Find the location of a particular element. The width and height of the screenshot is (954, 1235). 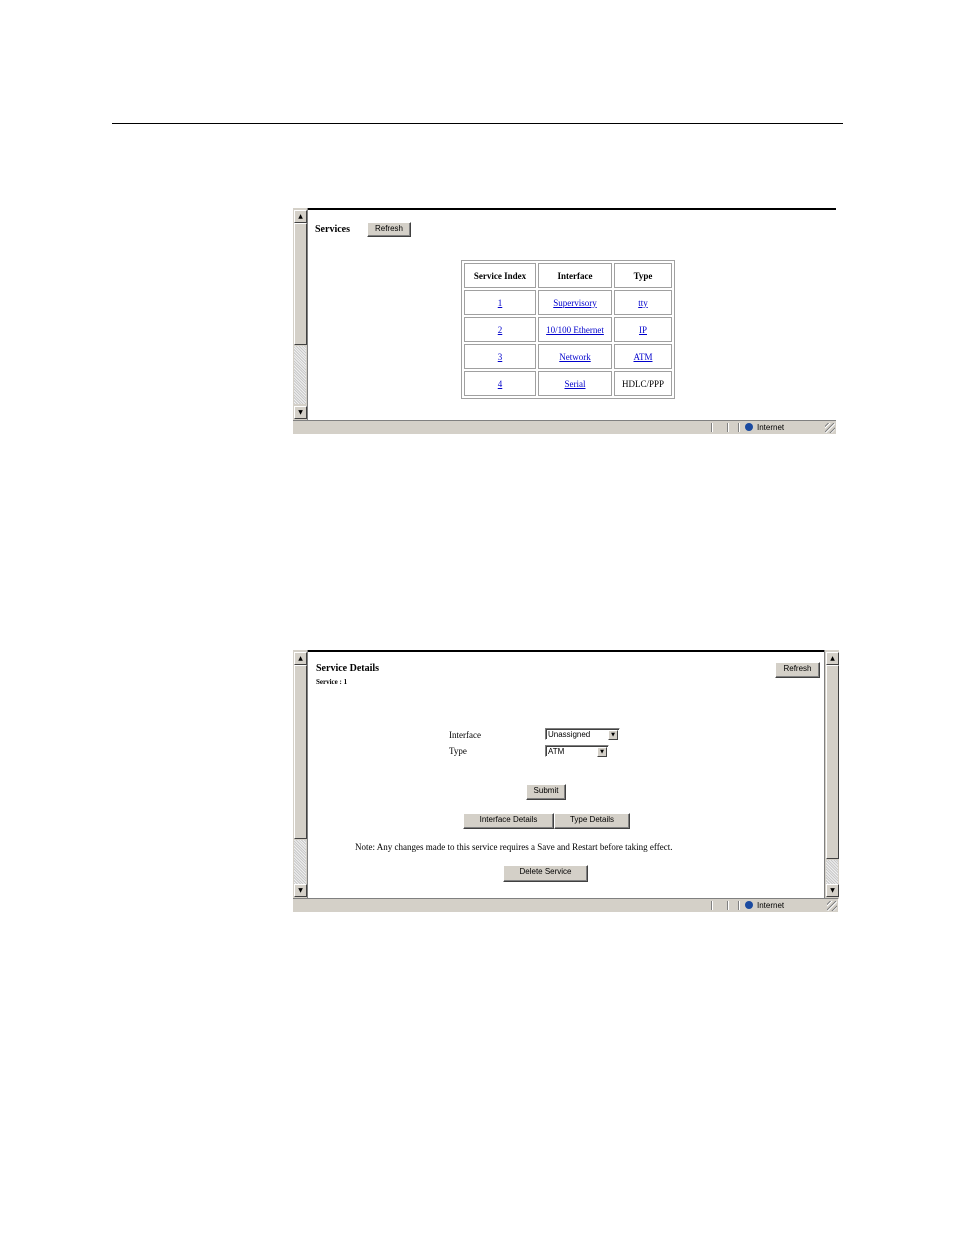

table-cell: Supervisory is located at coordinates (575, 302).